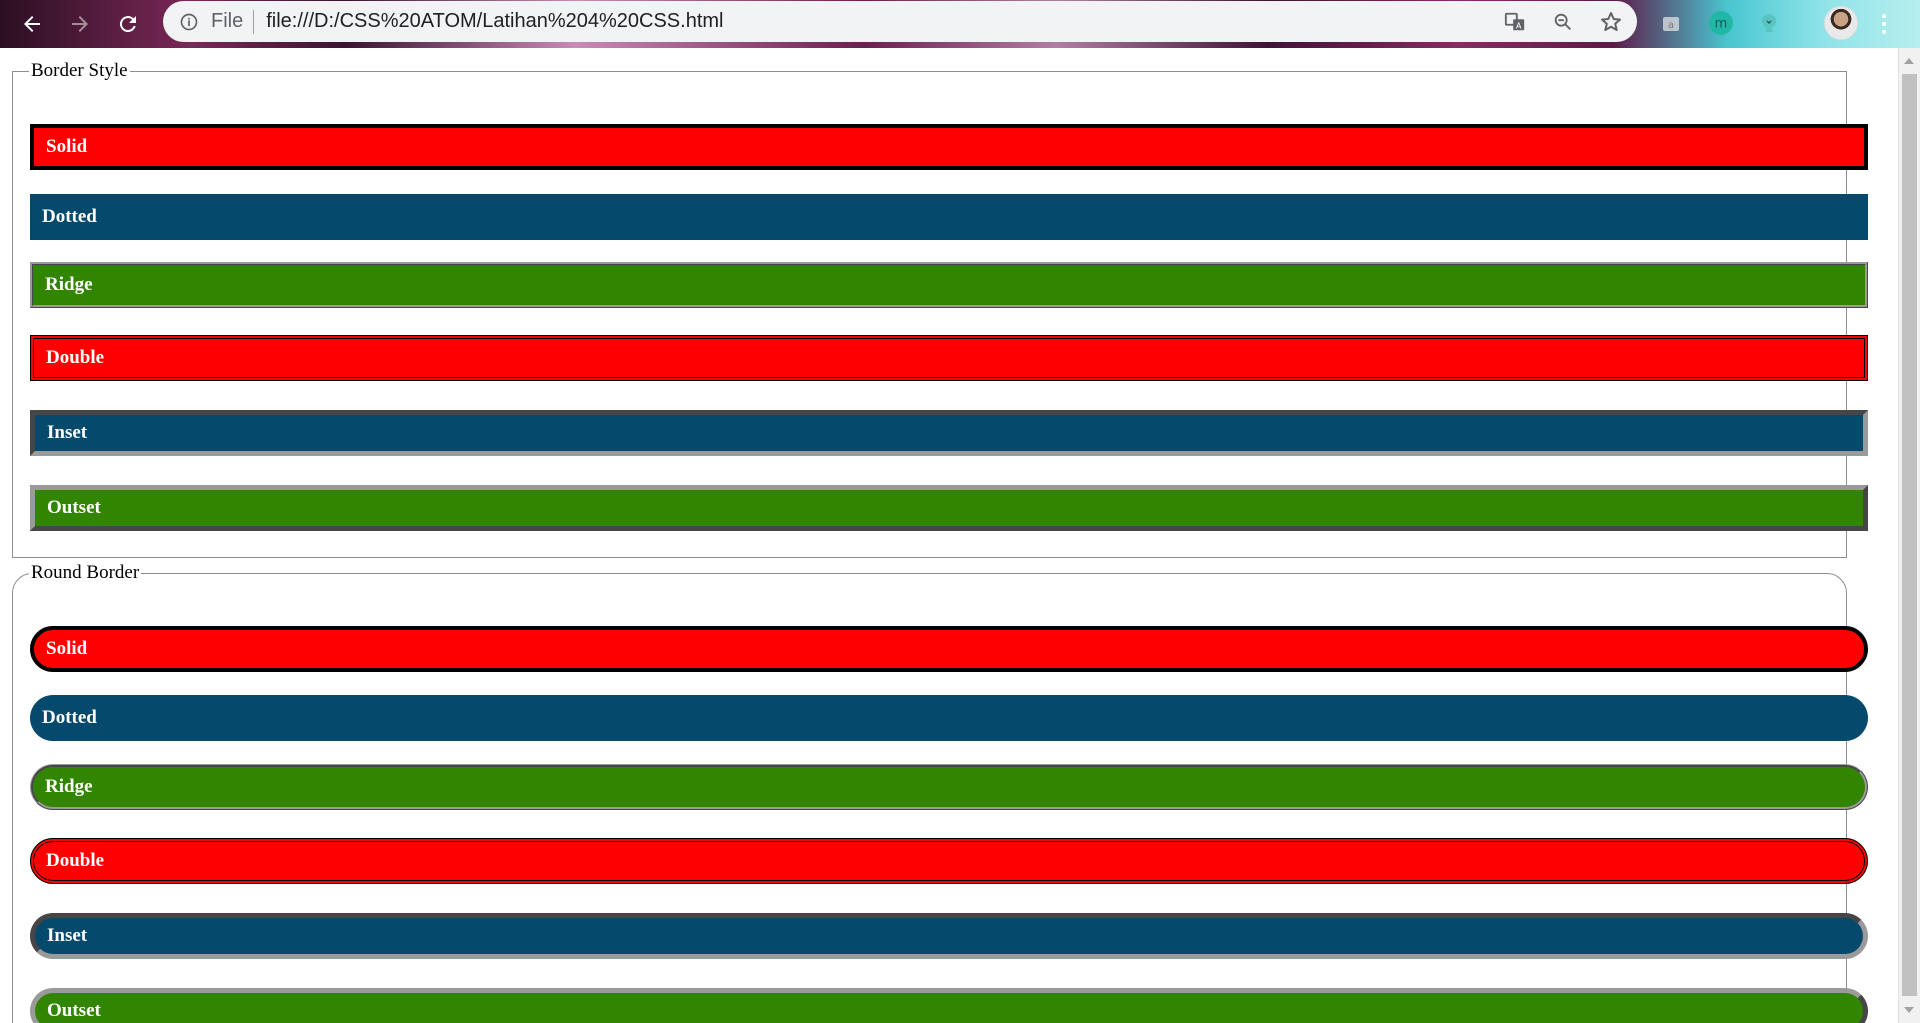 The height and width of the screenshot is (1023, 1920). Describe the element at coordinates (1519, 25) in the screenshot. I see `svg-text: A` at that location.